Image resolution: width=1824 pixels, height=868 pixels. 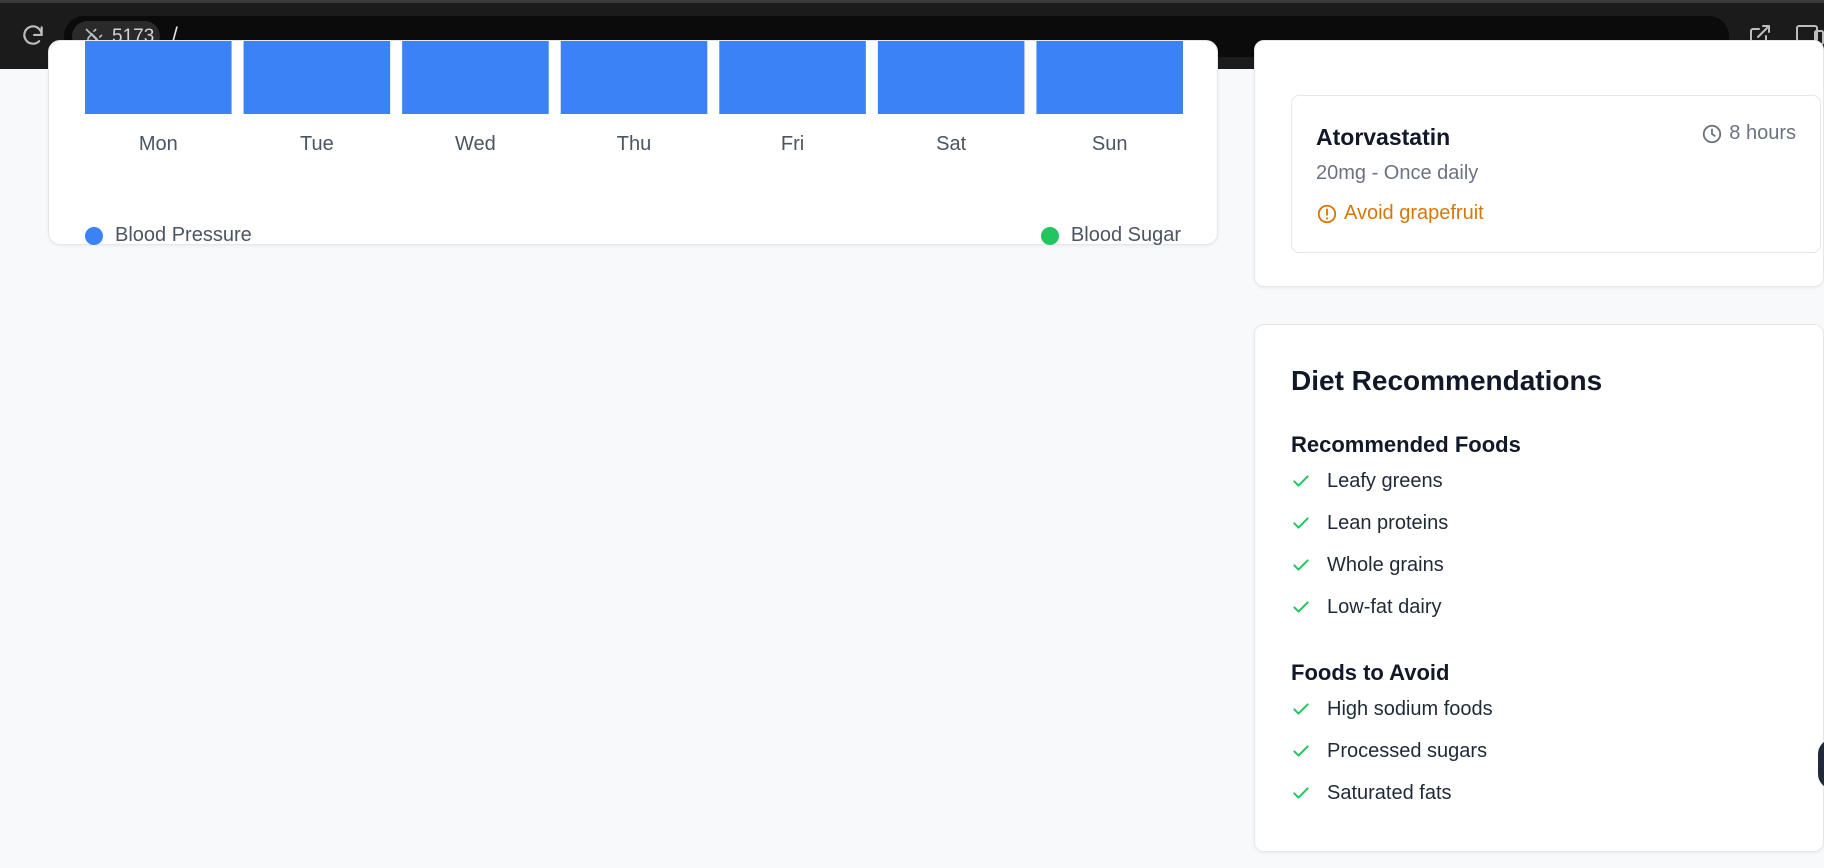 What do you see at coordinates (1414, 213) in the screenshot?
I see `medication-warning-text: Avoid grapefruit` at bounding box center [1414, 213].